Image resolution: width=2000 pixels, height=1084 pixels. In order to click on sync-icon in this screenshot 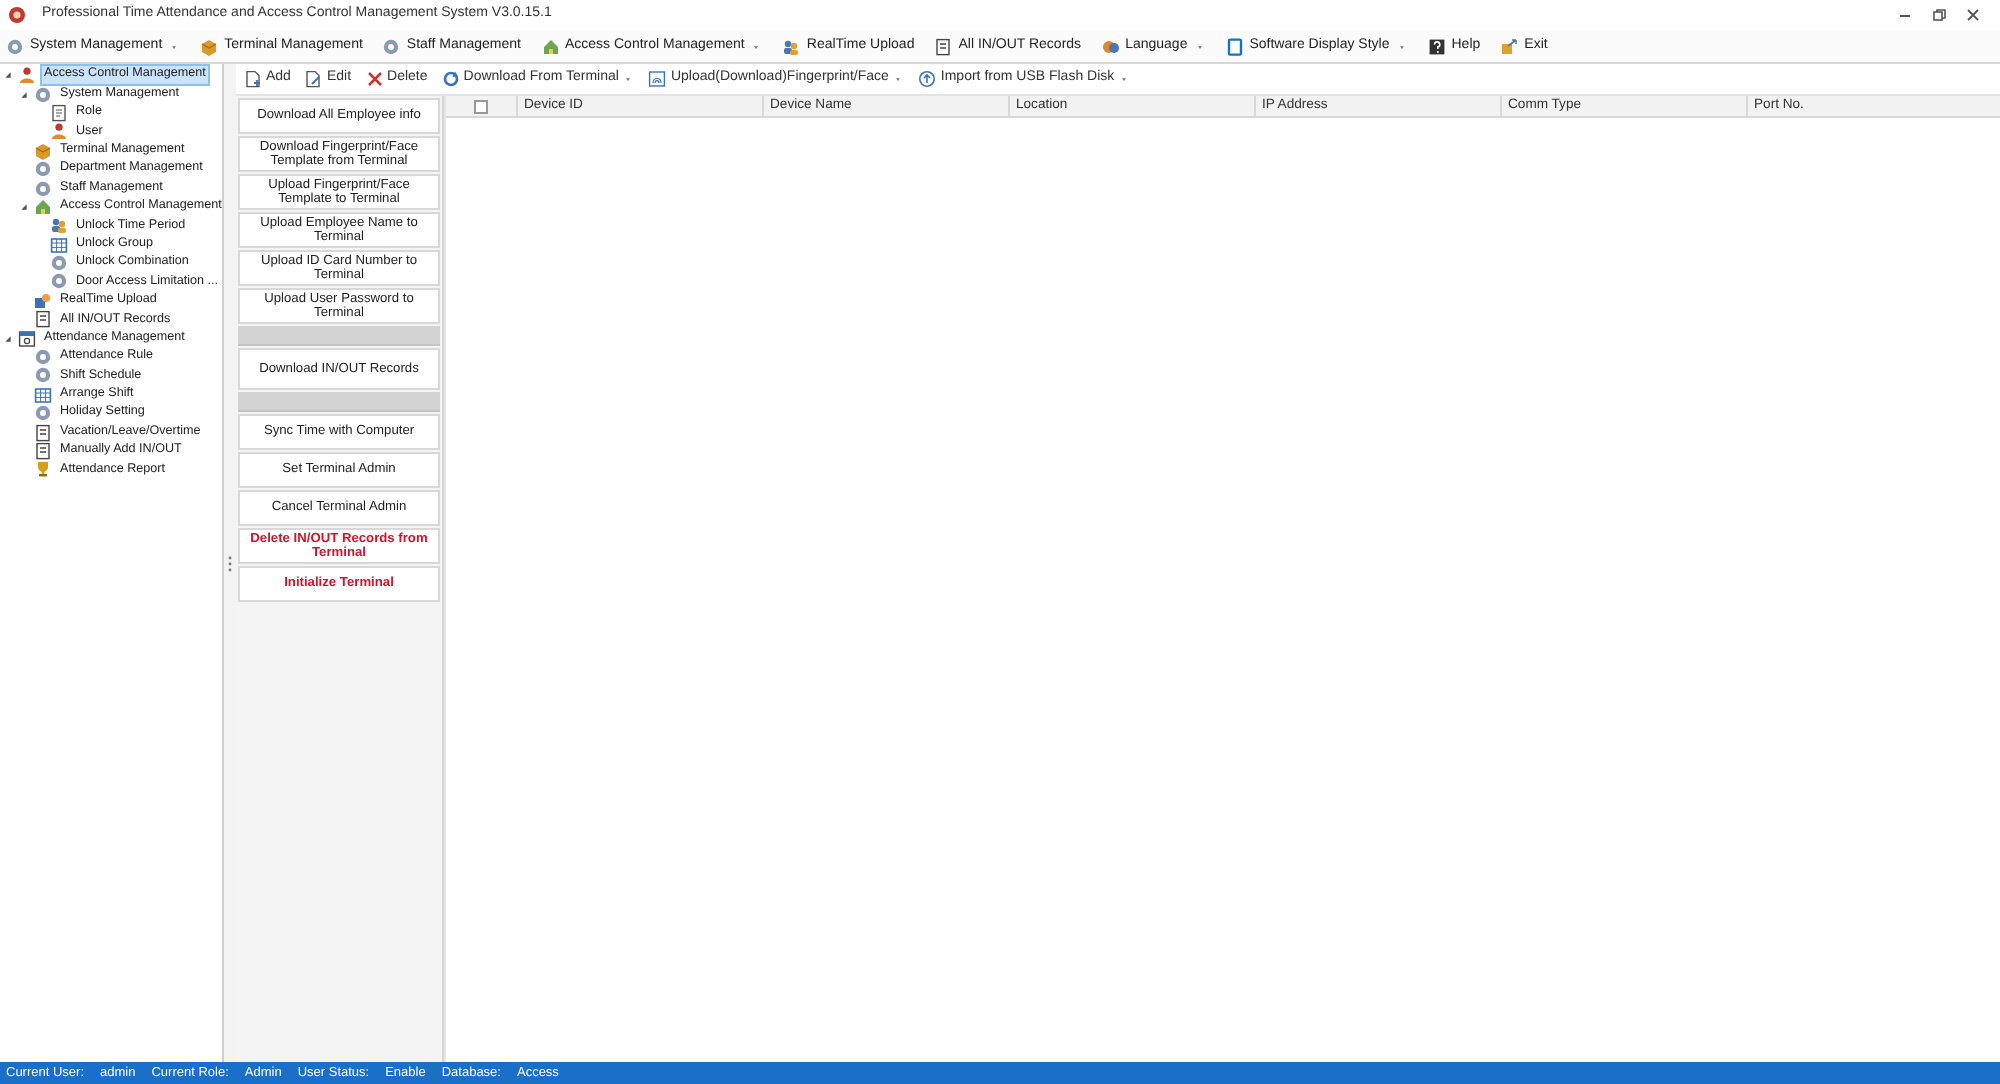, I will do `click(450, 79)`.